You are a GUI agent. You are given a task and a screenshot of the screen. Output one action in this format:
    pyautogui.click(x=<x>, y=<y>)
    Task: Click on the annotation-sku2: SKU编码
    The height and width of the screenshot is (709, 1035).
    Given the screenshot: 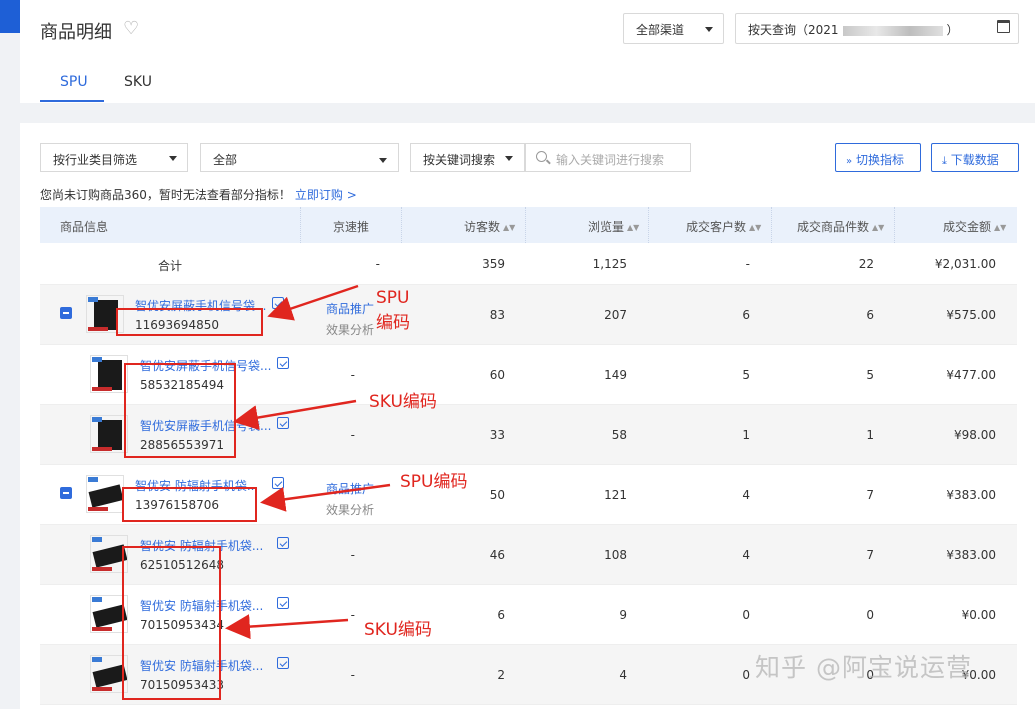 What is the action you would take?
    pyautogui.click(x=398, y=630)
    